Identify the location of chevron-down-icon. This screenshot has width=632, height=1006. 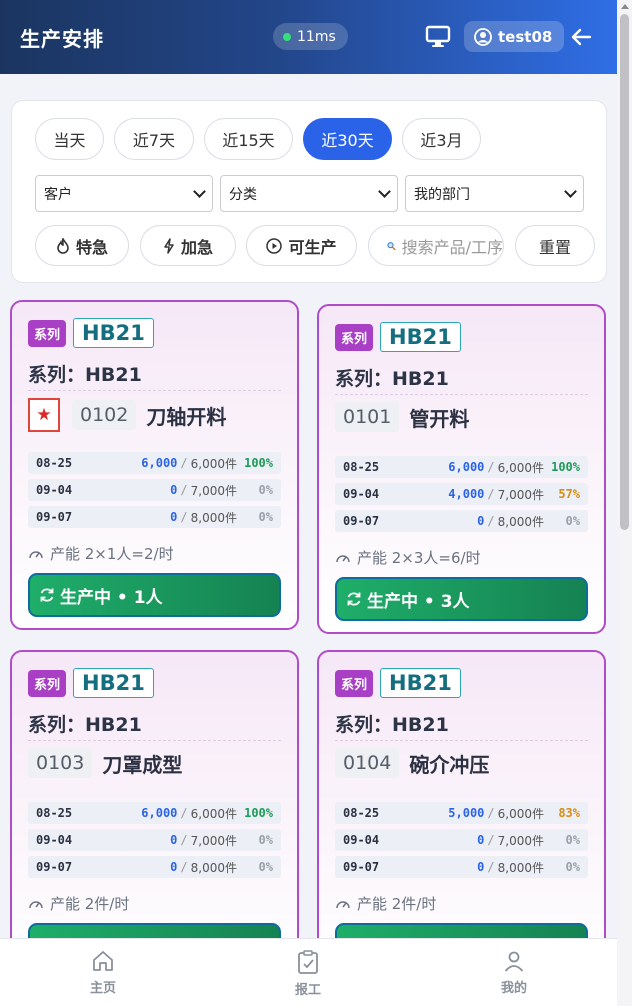
(199, 191).